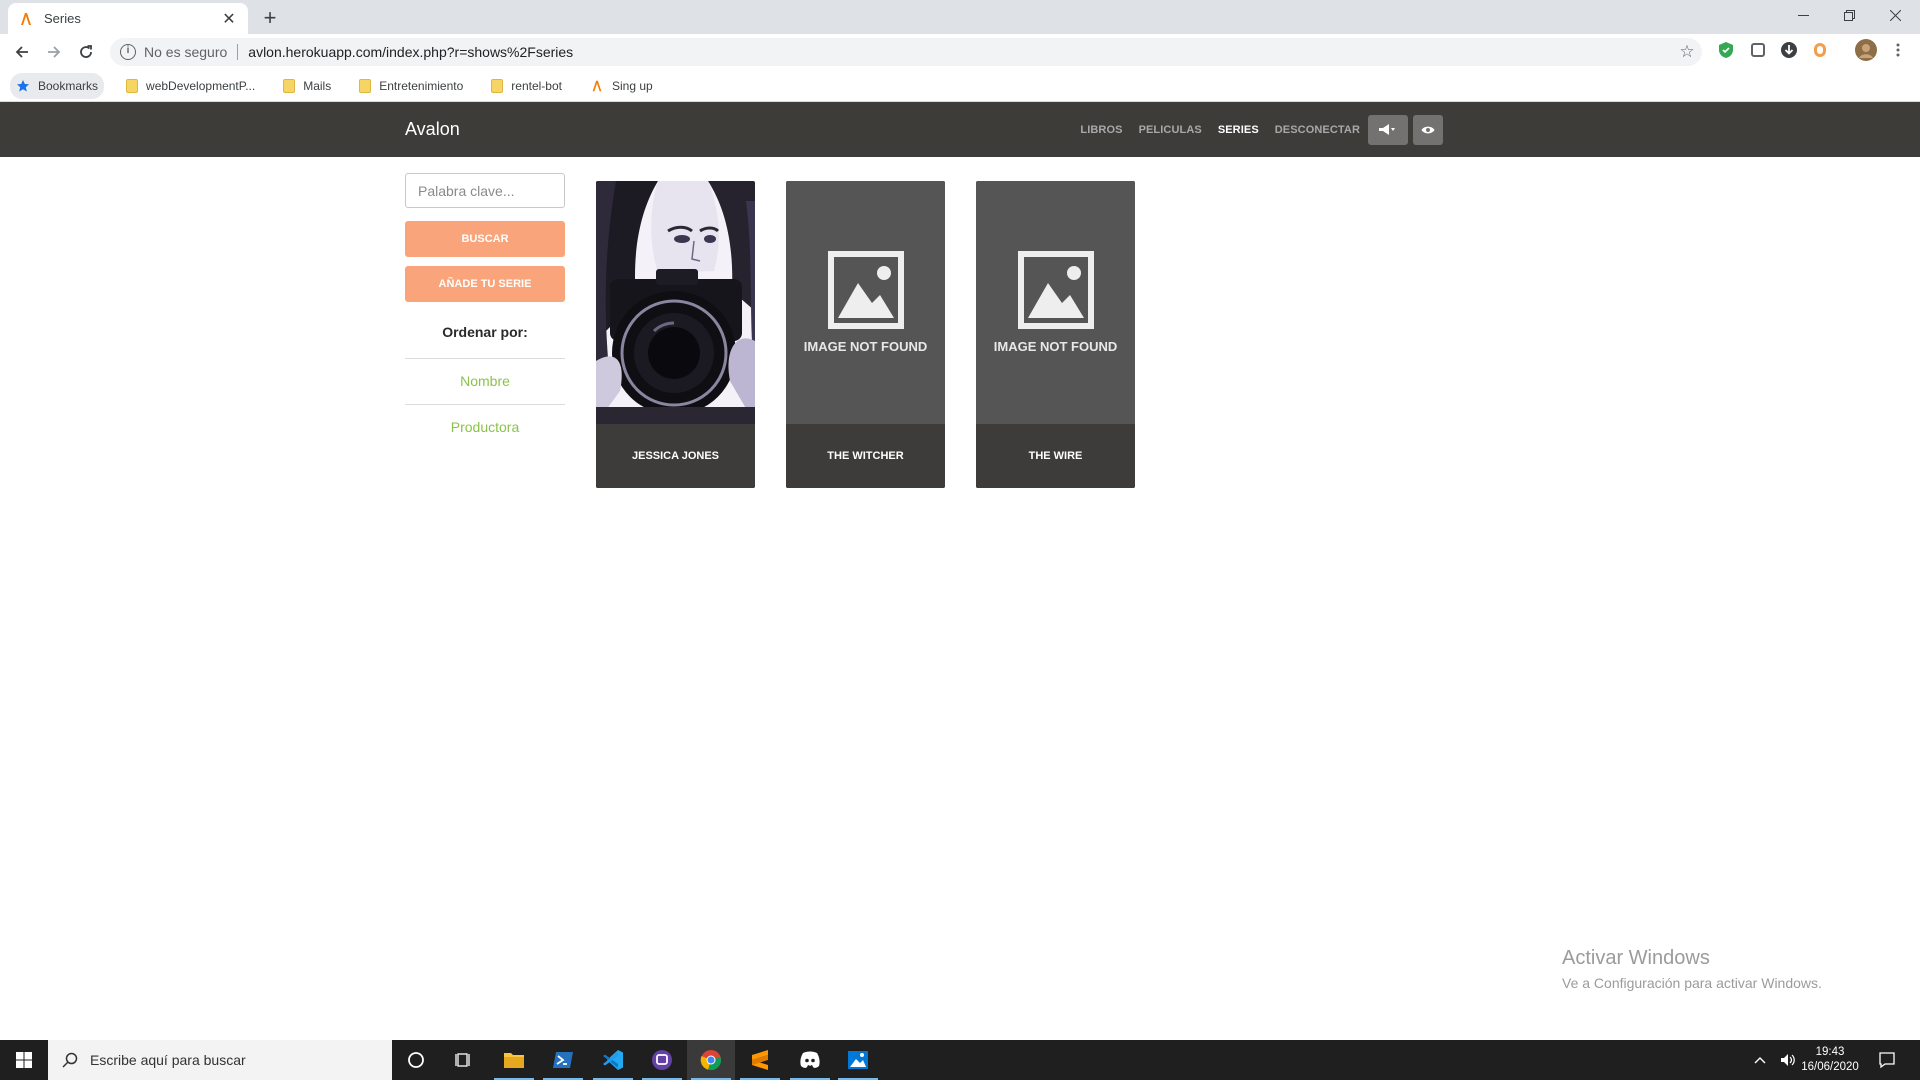 The height and width of the screenshot is (1080, 1920). I want to click on forward-button, so click(54, 52).